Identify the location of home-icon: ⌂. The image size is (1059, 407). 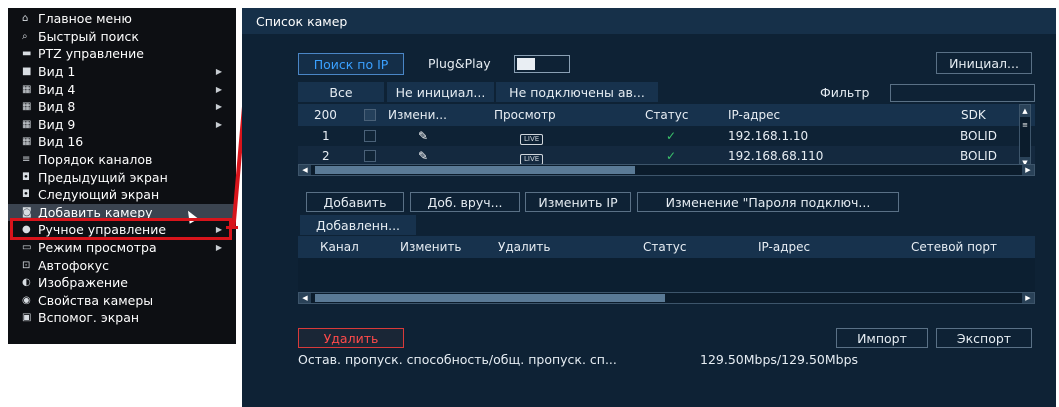
(25, 19).